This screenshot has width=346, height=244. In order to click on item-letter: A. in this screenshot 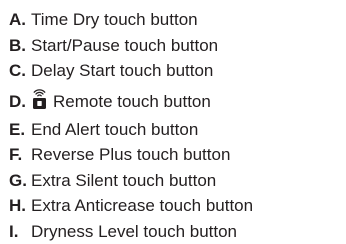, I will do `click(20, 19)`.